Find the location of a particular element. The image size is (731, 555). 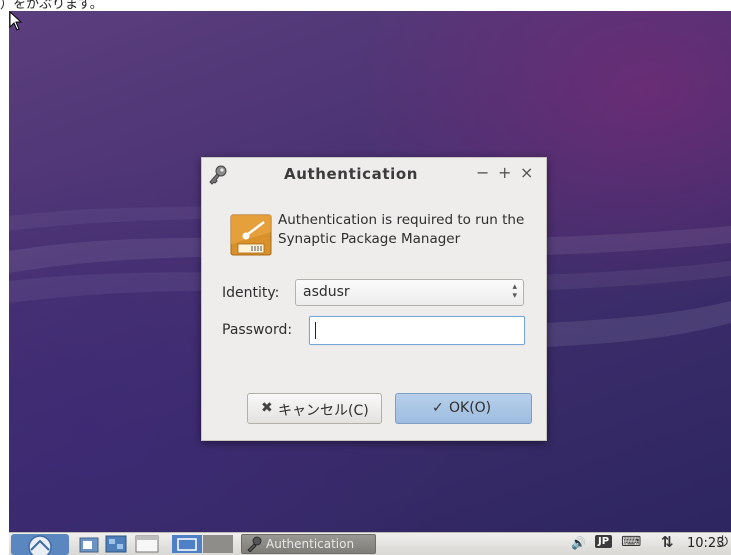

taskbar-task-authentication: Authentication is located at coordinates (308, 544).